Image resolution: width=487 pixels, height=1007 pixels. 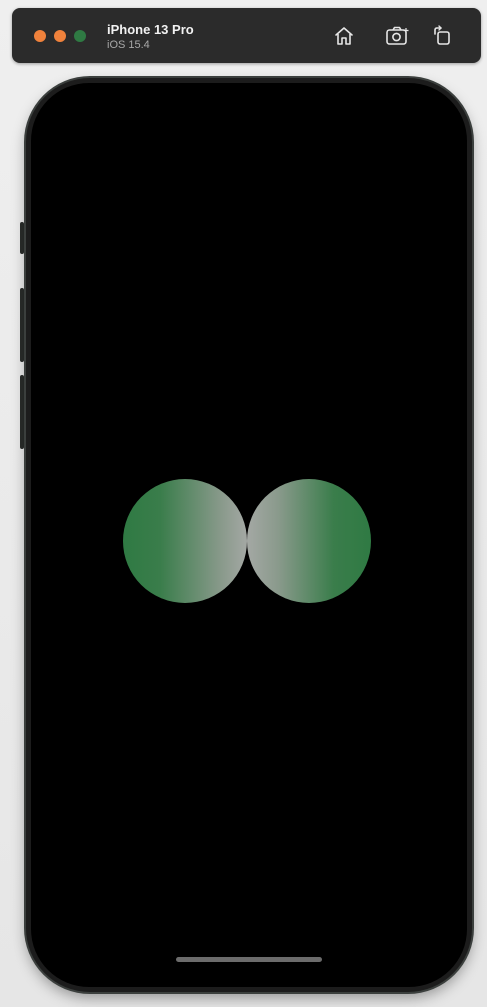 What do you see at coordinates (80, 36) in the screenshot?
I see `zoom-window-button` at bounding box center [80, 36].